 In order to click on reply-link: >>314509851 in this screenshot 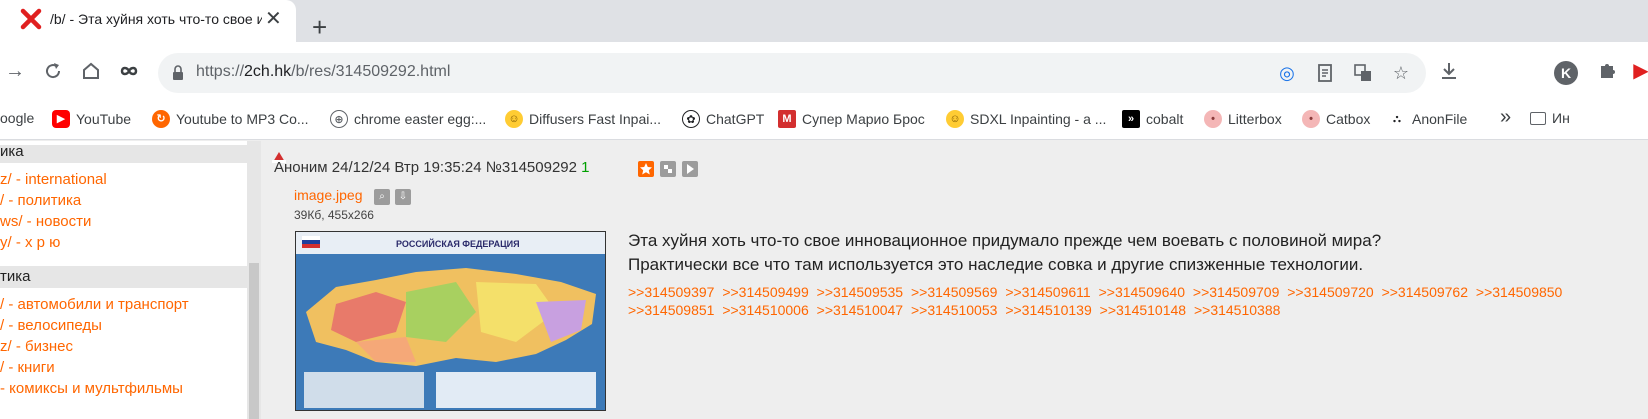, I will do `click(671, 310)`.